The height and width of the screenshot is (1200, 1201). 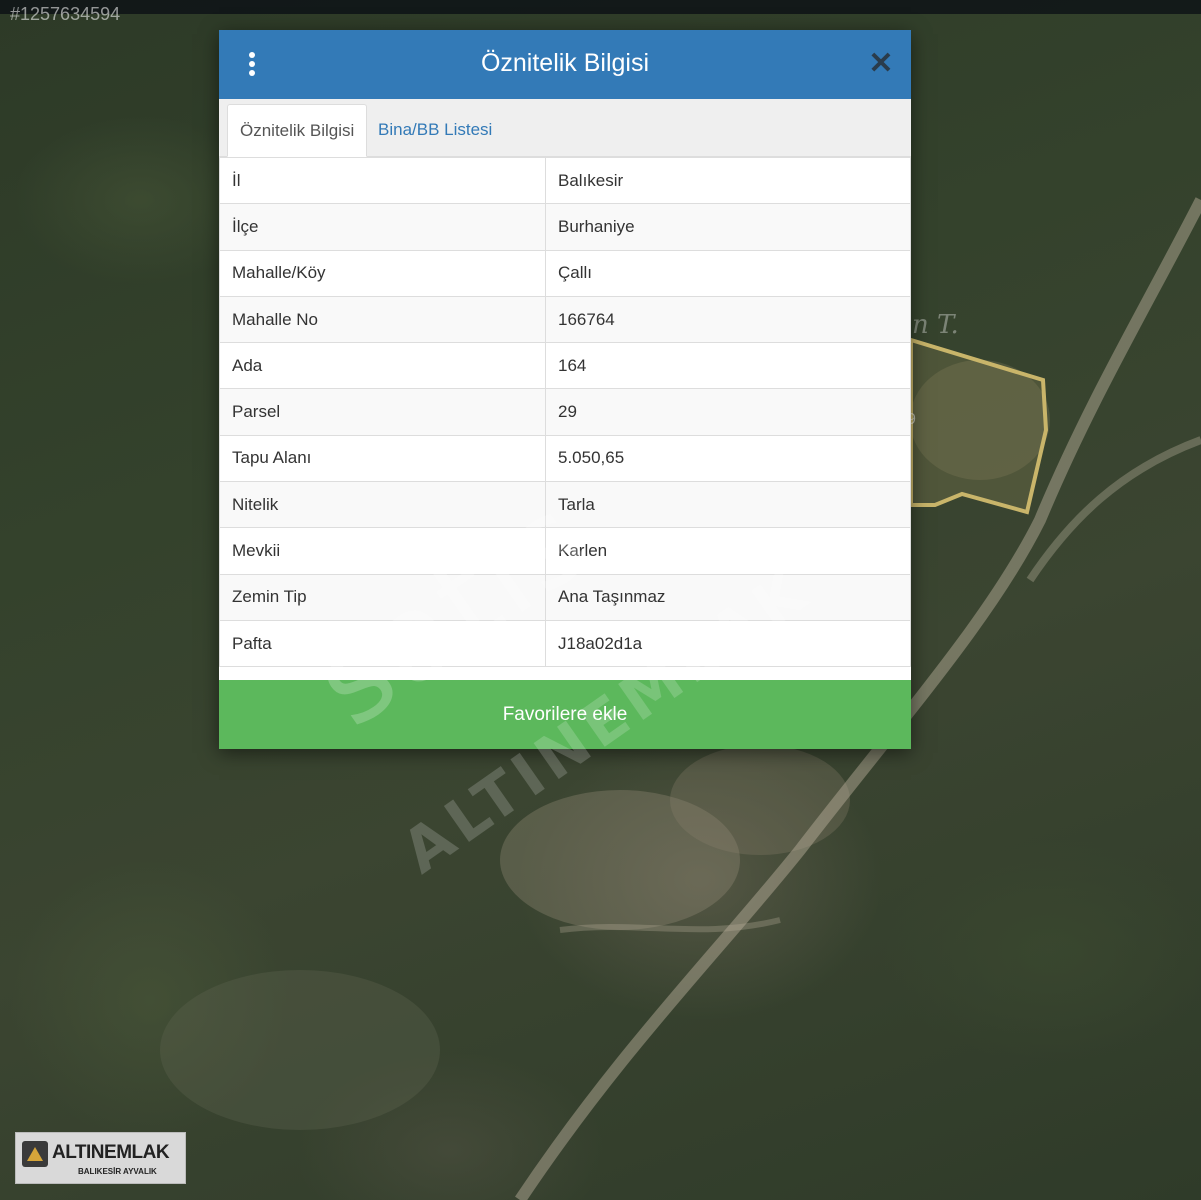 I want to click on row-value: Burhaniye, so click(x=728, y=227).